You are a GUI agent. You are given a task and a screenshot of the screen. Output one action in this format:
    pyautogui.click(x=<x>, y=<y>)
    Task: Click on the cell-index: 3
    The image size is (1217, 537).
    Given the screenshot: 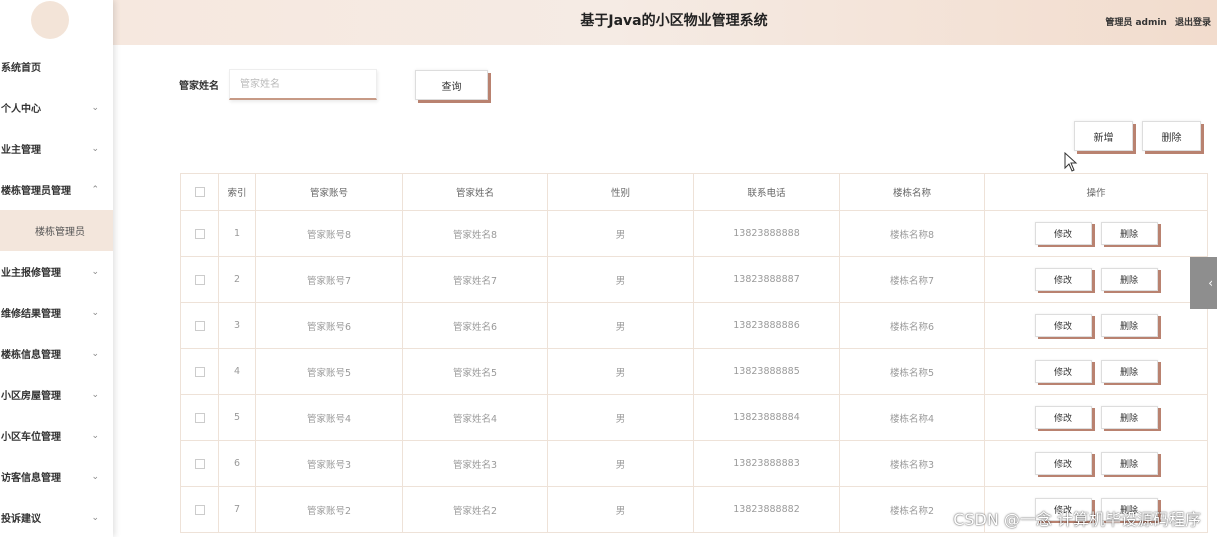 What is the action you would take?
    pyautogui.click(x=237, y=325)
    